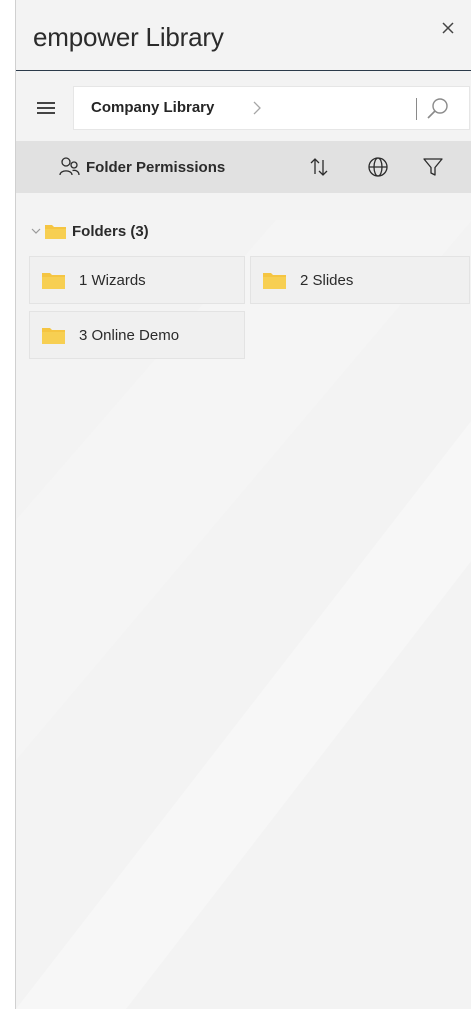 The height and width of the screenshot is (1009, 471). What do you see at coordinates (156, 167) in the screenshot?
I see `folder-permissions-label: Folder Permissions` at bounding box center [156, 167].